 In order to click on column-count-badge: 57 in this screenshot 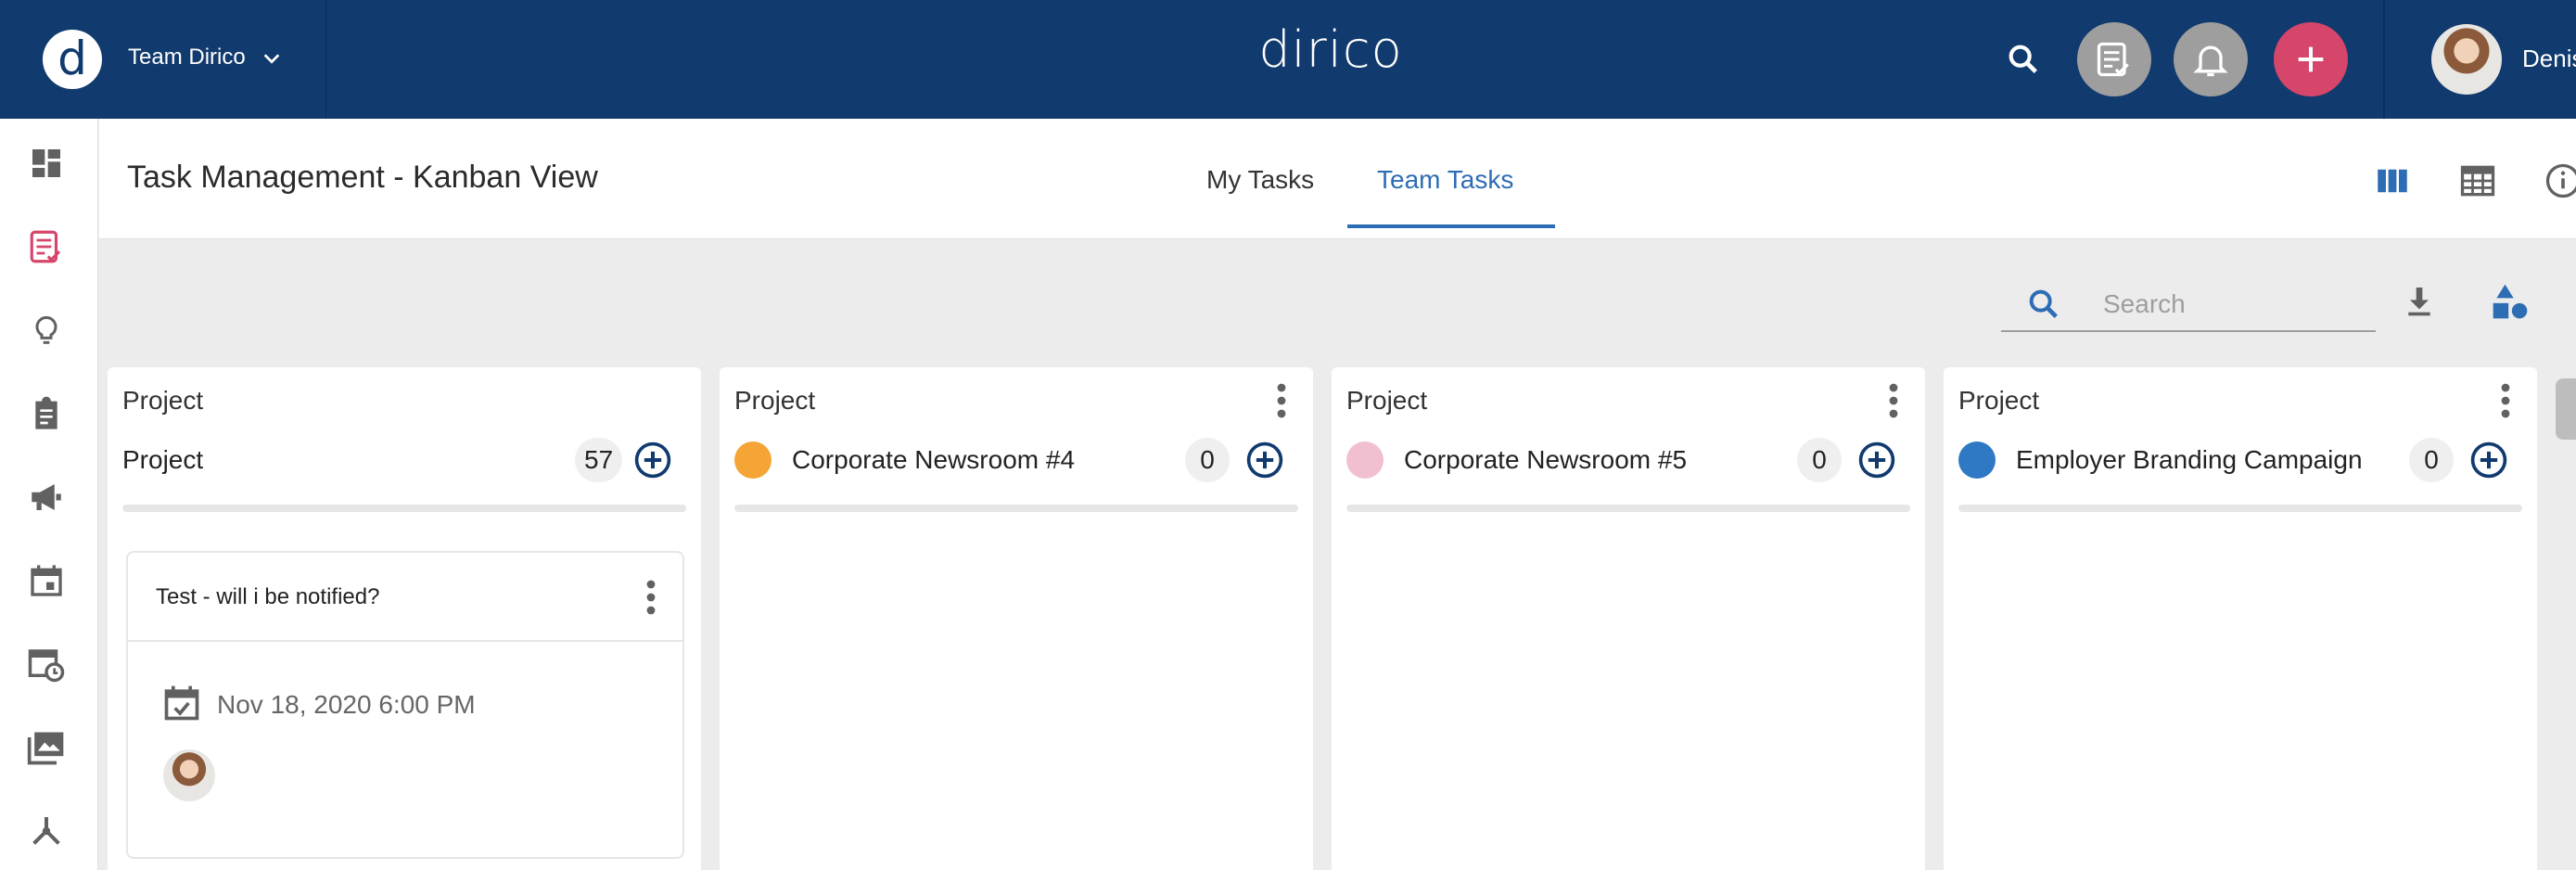, I will do `click(599, 460)`.